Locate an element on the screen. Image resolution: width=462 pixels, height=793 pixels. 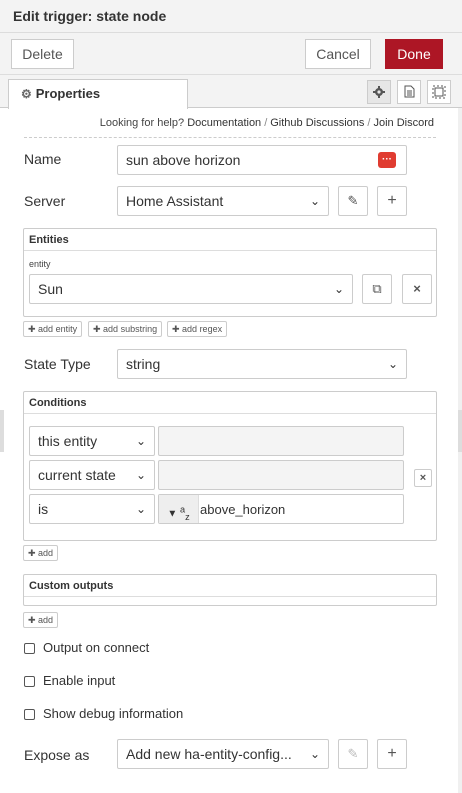
add-custom-output-button: ✚ add is located at coordinates (41, 620).